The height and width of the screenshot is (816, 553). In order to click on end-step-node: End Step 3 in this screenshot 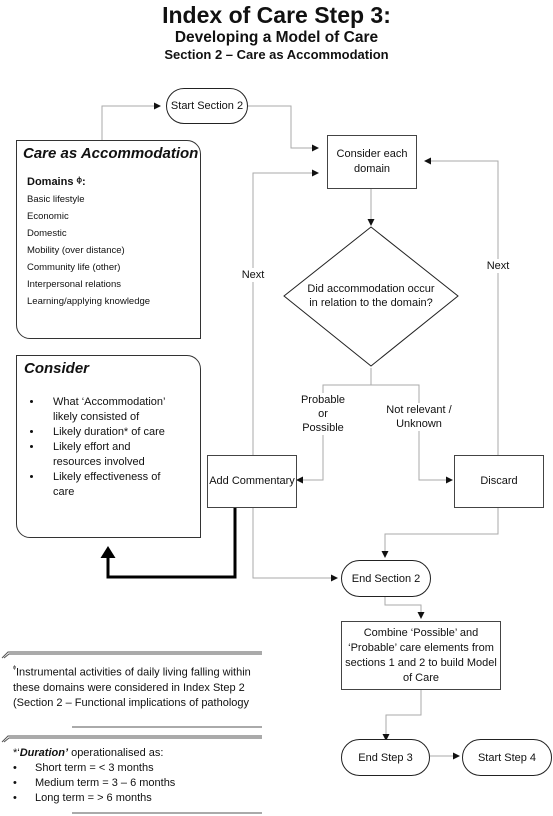, I will do `click(385, 757)`.